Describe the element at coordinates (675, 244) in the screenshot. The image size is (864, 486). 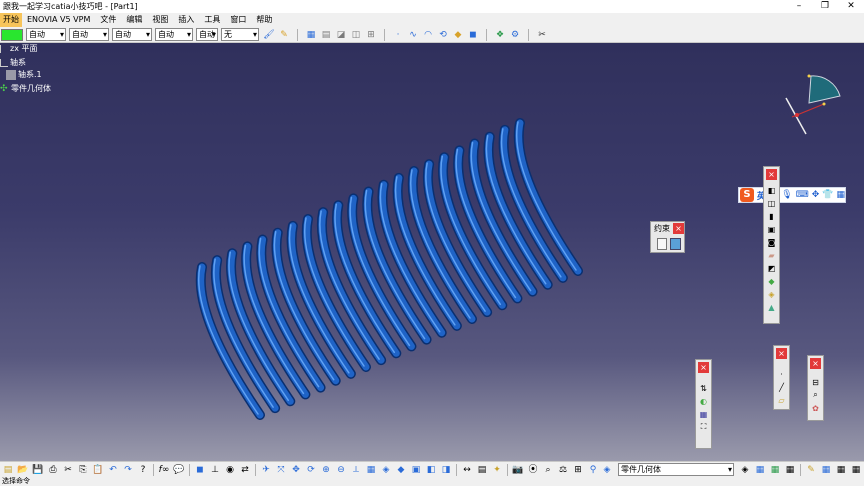
I see `constraint-icon` at that location.